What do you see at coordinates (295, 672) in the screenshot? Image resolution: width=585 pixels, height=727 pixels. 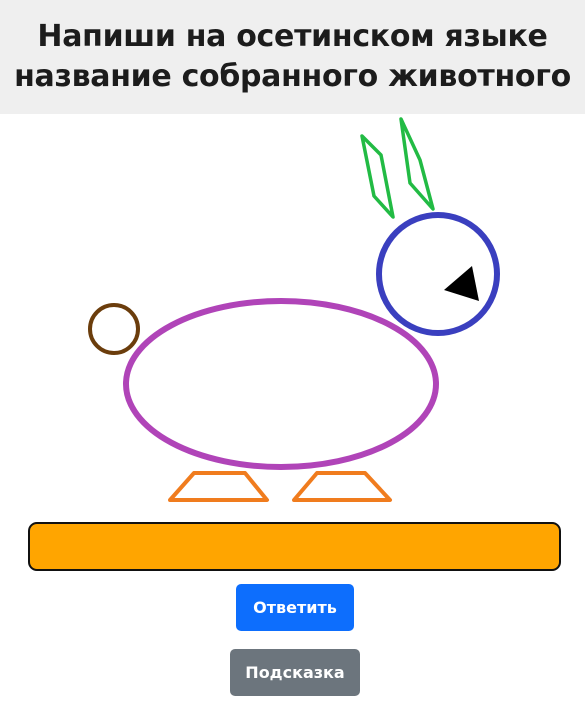 I see `hint-button: Подсказка` at bounding box center [295, 672].